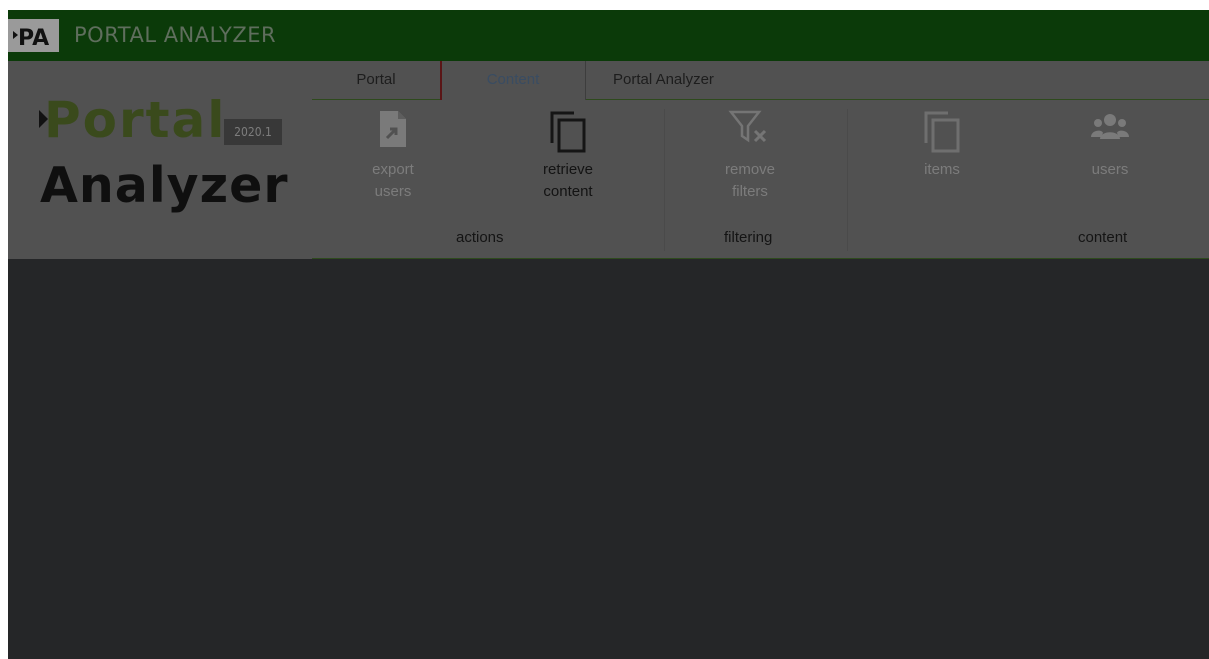  What do you see at coordinates (663, 80) in the screenshot?
I see `tab-portal-analyzer: Portal Analyzer` at bounding box center [663, 80].